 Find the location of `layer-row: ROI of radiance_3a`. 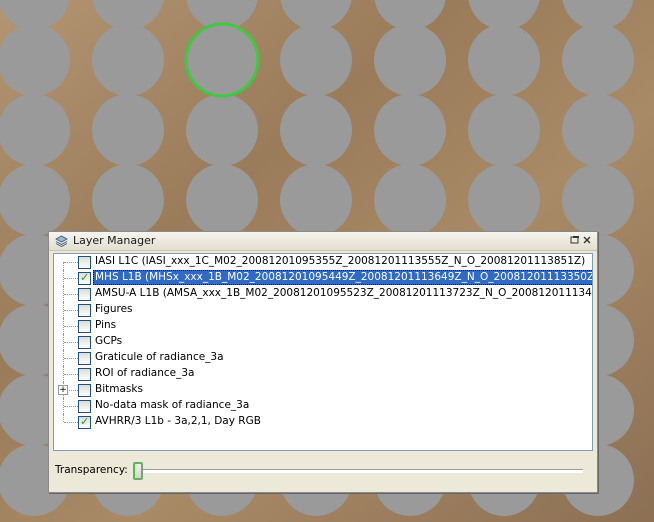

layer-row: ROI of radiance_3a is located at coordinates (322, 374).